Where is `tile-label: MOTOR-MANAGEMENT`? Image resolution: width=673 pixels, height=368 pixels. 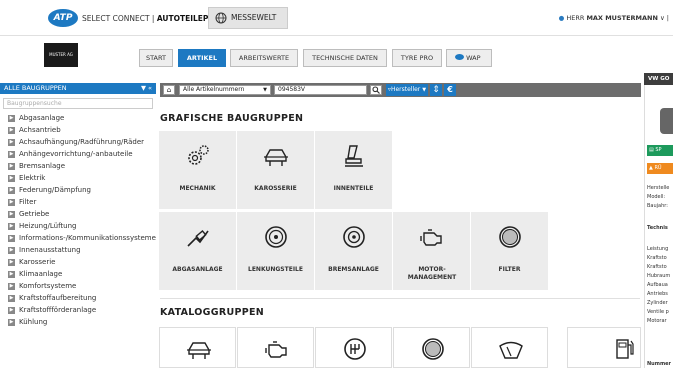
tile-label: MOTOR-MANAGEMENT is located at coordinates (432, 273).